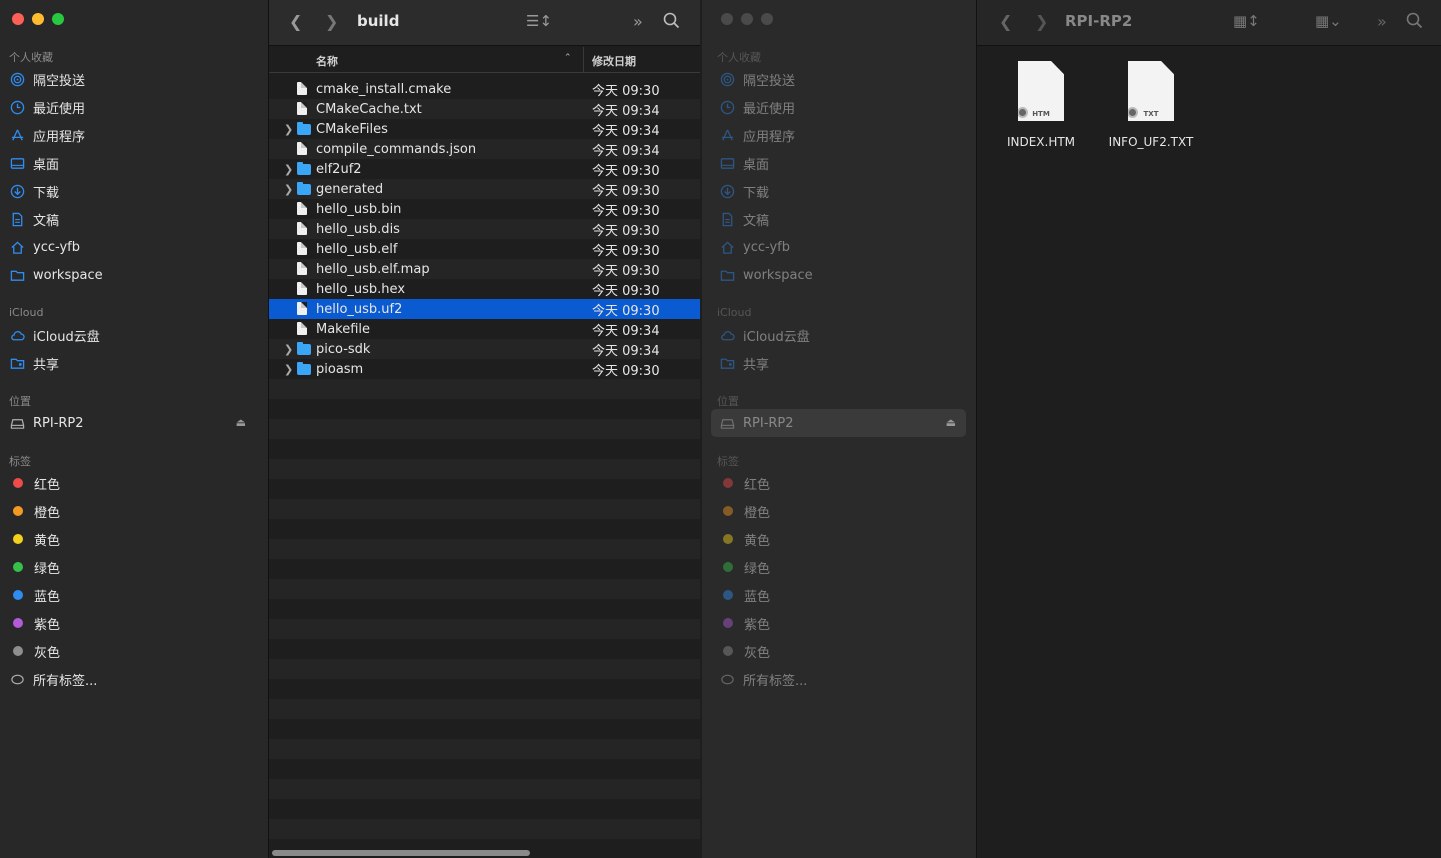  What do you see at coordinates (20, 461) in the screenshot?
I see `section-header: 标签` at bounding box center [20, 461].